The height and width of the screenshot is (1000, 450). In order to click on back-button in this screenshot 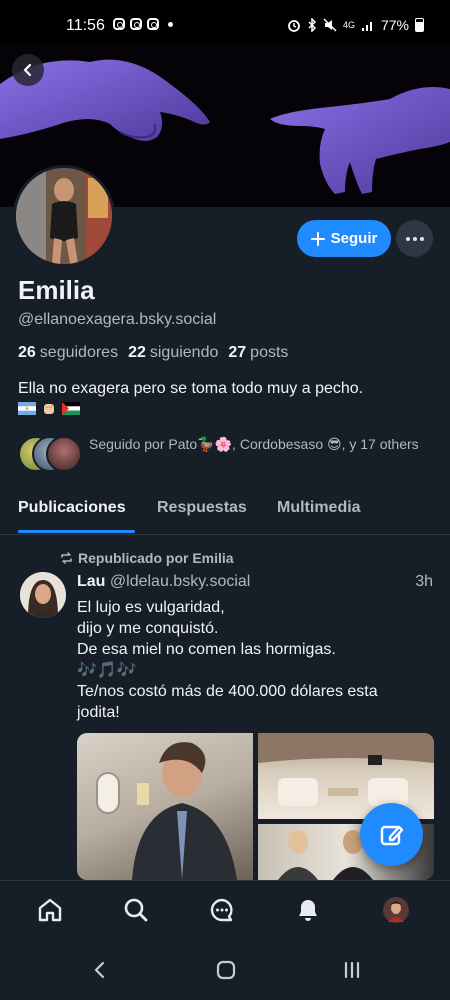, I will do `click(28, 70)`.